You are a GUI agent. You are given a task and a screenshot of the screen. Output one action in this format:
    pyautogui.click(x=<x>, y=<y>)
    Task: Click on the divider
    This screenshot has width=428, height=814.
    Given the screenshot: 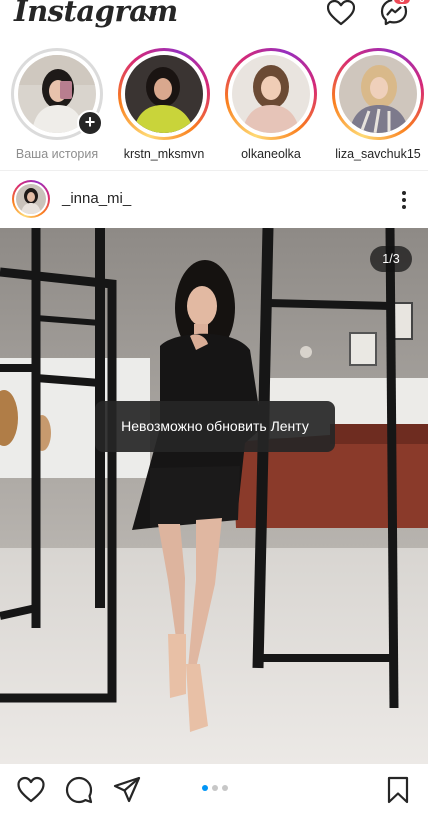 What is the action you would take?
    pyautogui.click(x=214, y=170)
    